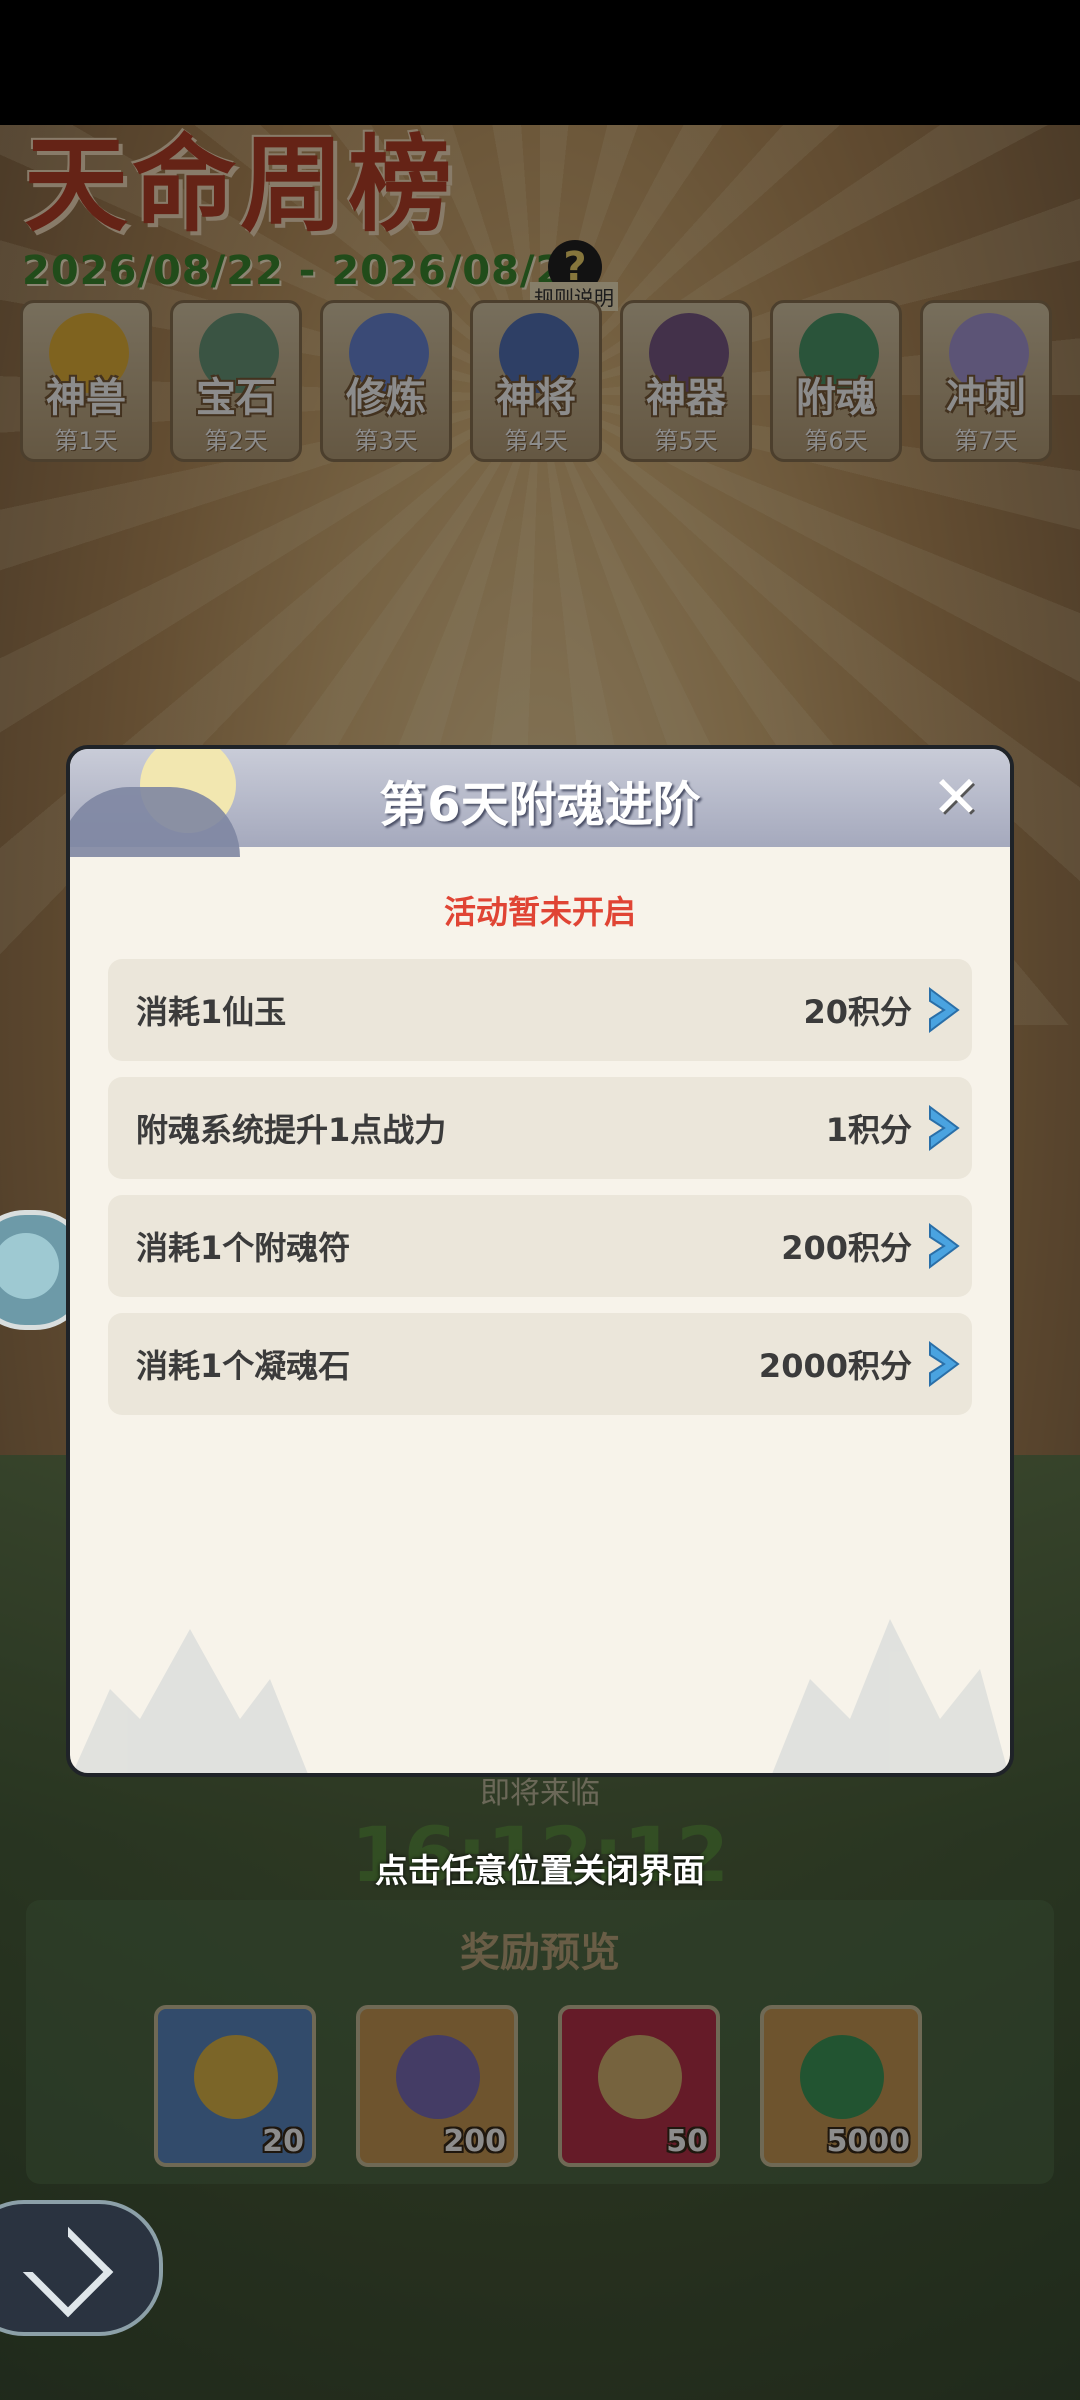 The image size is (1080, 2400). Describe the element at coordinates (29, 1266) in the screenshot. I see `avatar-icon` at that location.